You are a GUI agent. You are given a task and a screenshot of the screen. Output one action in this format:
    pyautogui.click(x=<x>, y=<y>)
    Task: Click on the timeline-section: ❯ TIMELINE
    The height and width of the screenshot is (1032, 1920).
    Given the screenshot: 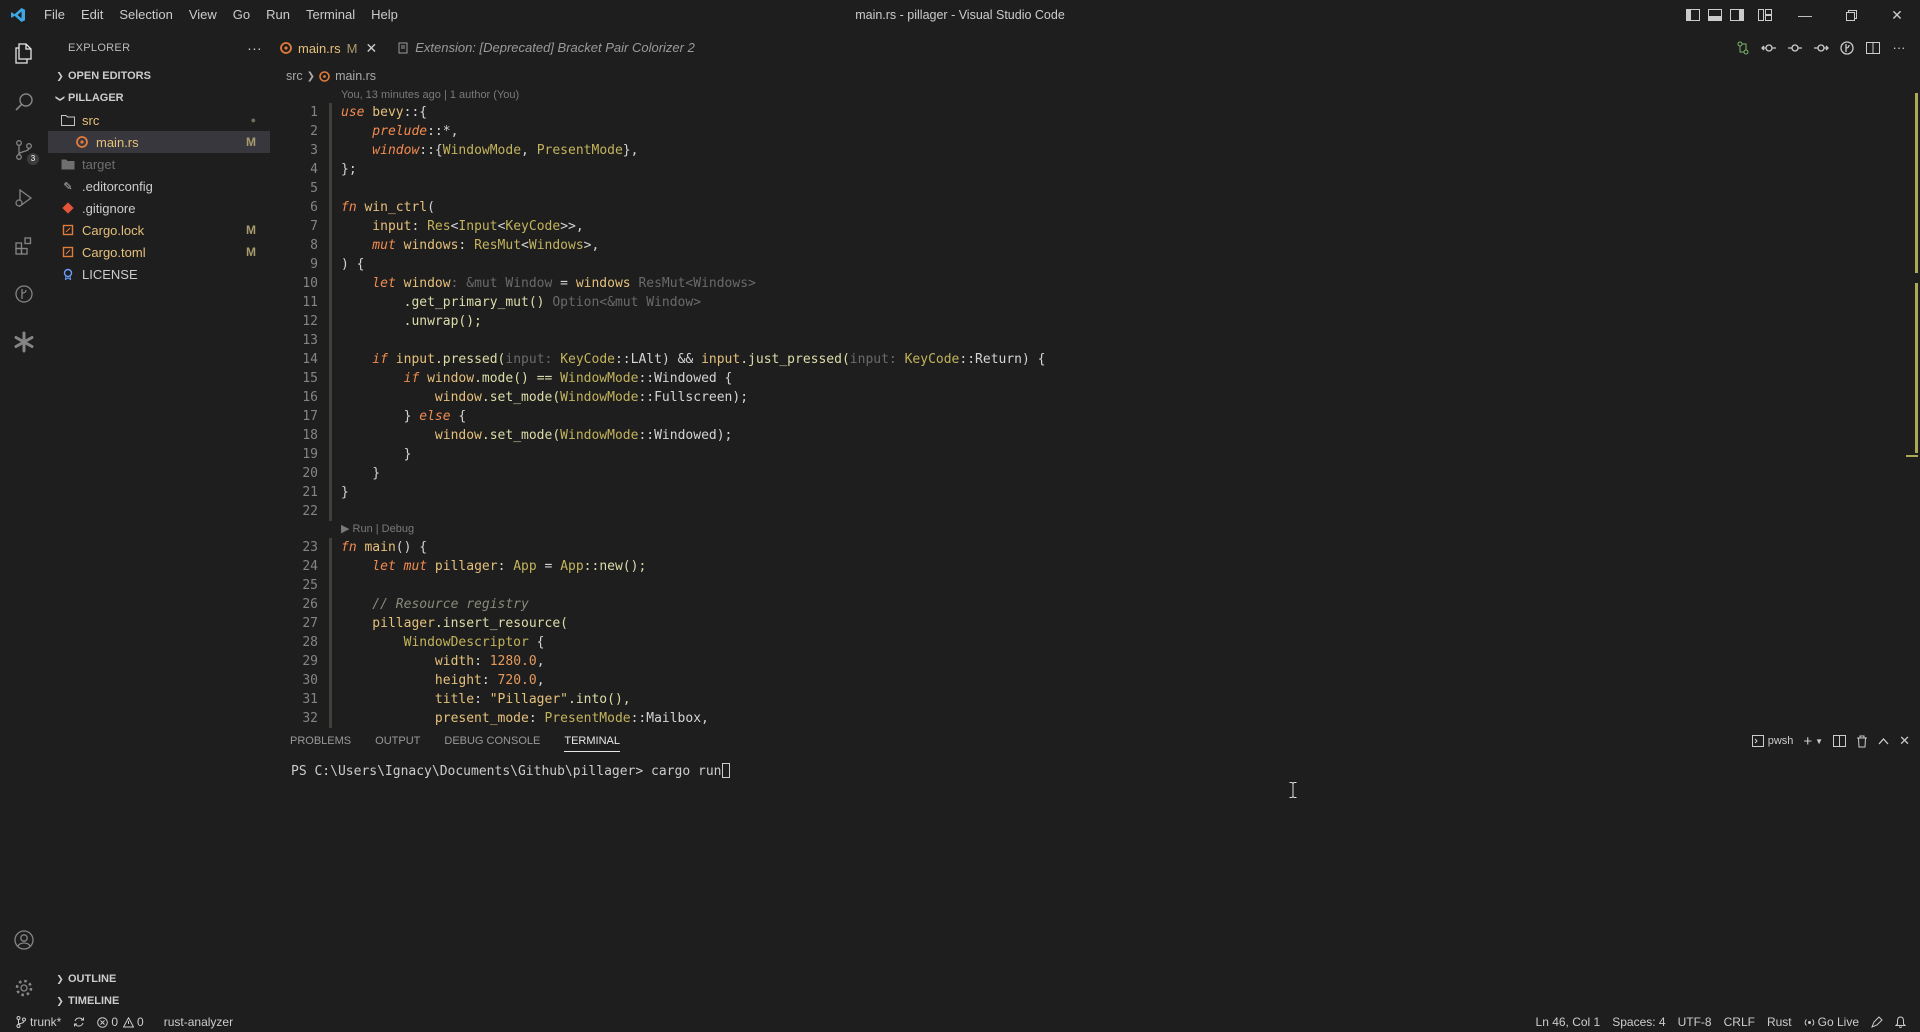 What is the action you would take?
    pyautogui.click(x=159, y=1001)
    